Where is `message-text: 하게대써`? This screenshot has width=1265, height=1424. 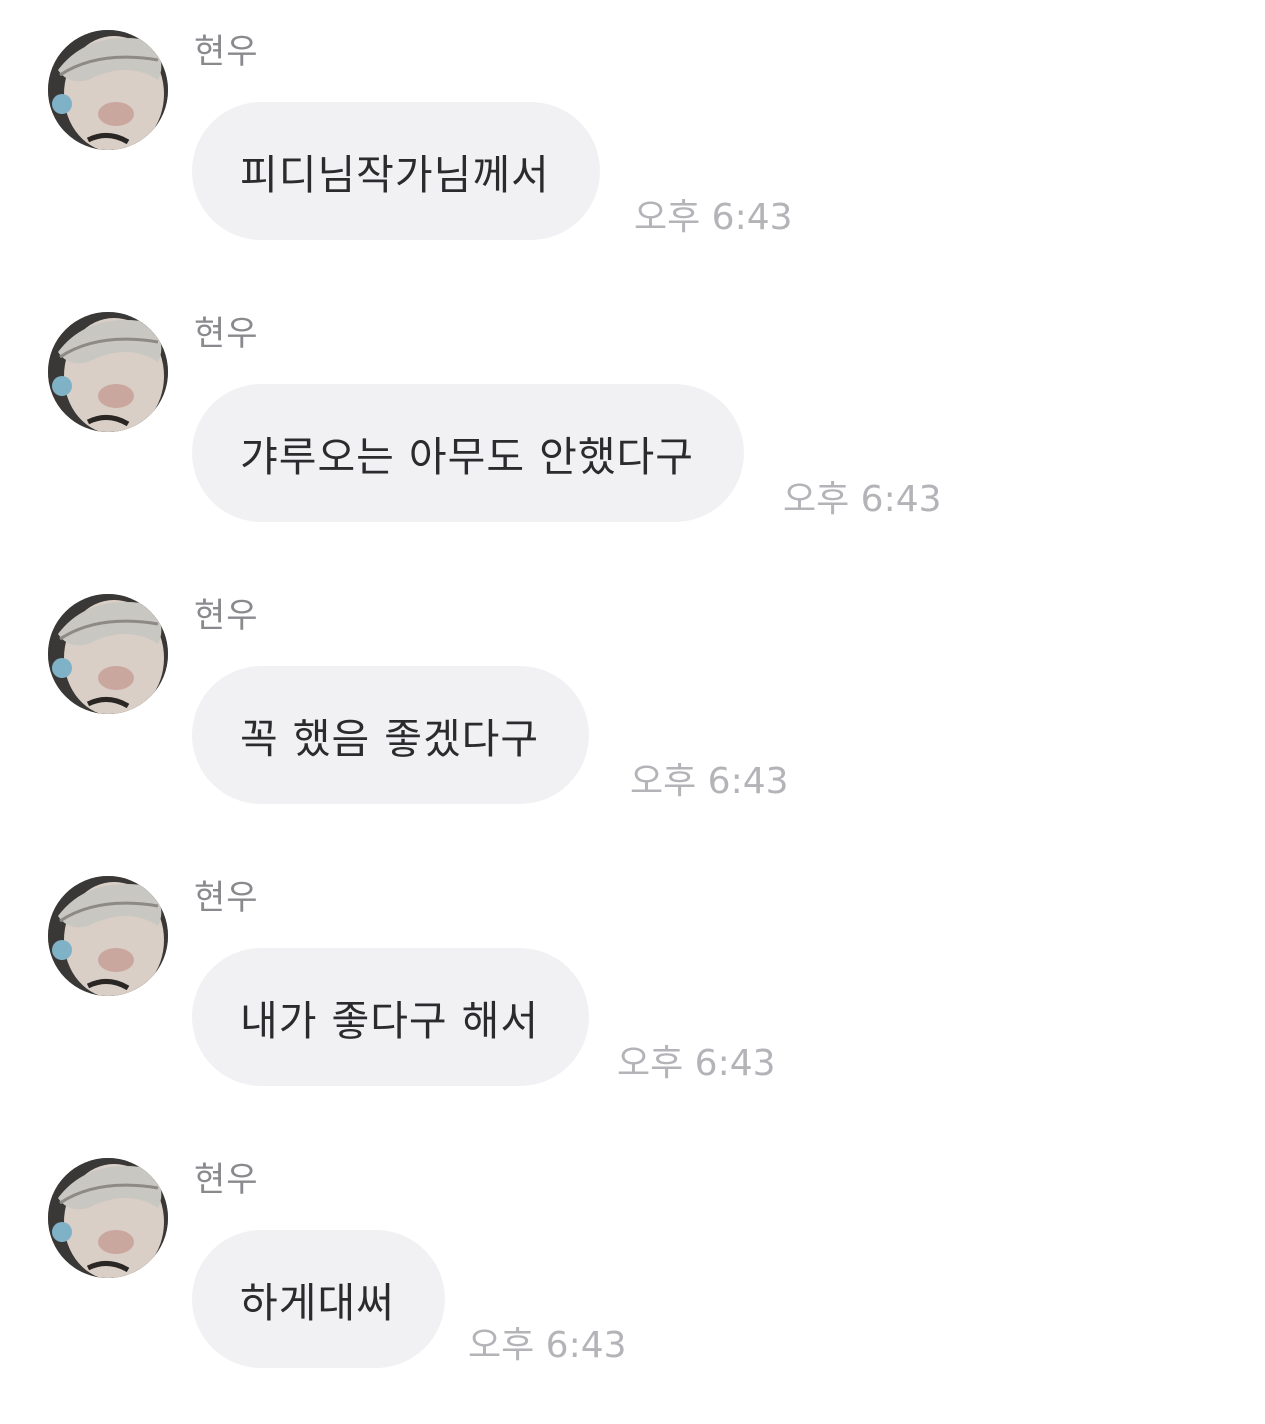
message-text: 하게대써 is located at coordinates (317, 1303).